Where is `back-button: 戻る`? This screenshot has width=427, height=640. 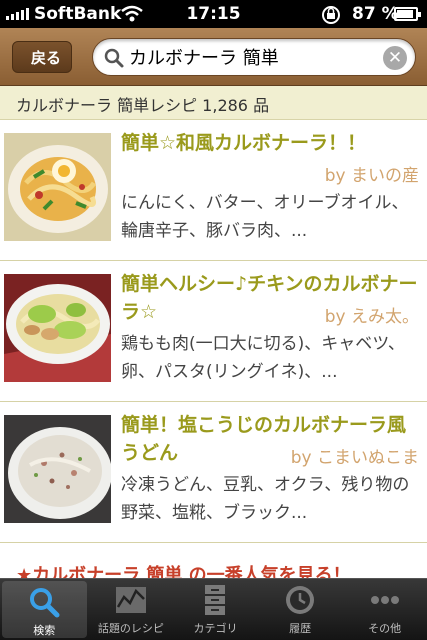 back-button: 戻る is located at coordinates (42, 57).